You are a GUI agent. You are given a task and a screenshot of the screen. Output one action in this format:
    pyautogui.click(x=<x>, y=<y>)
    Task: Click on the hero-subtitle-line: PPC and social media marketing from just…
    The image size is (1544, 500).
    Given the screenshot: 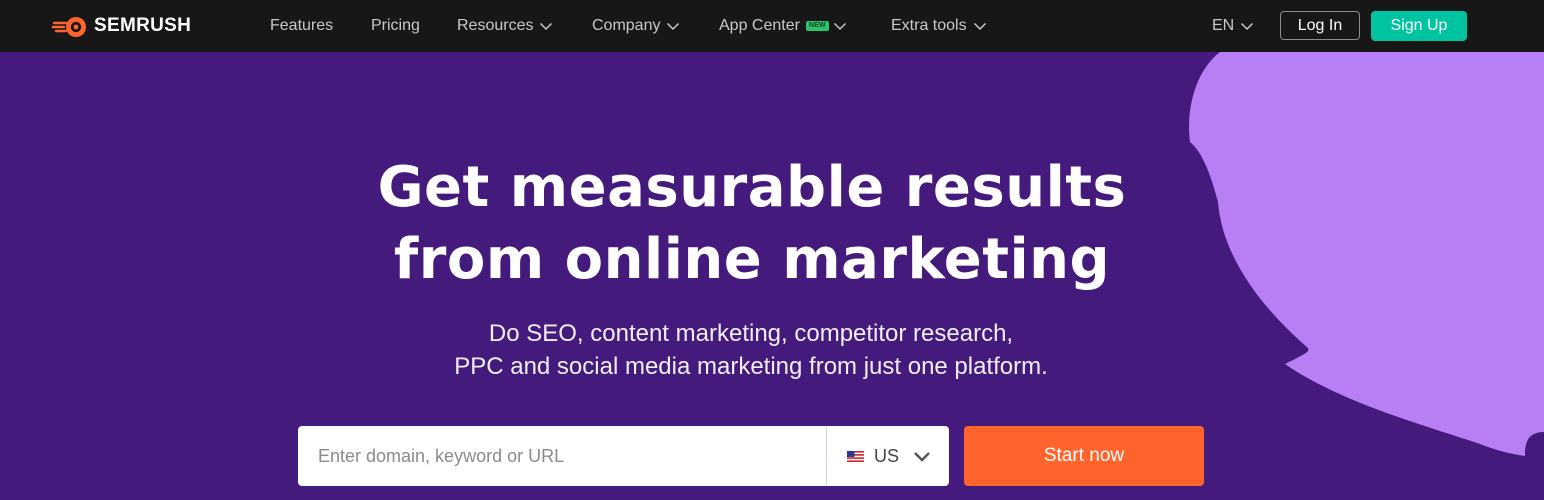 What is the action you would take?
    pyautogui.click(x=751, y=366)
    